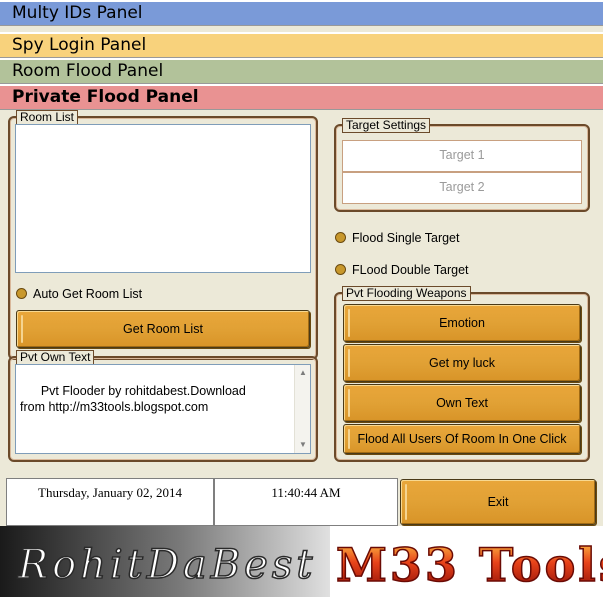  Describe the element at coordinates (386, 125) in the screenshot. I see `target-settings-legend: Target Settings` at that location.